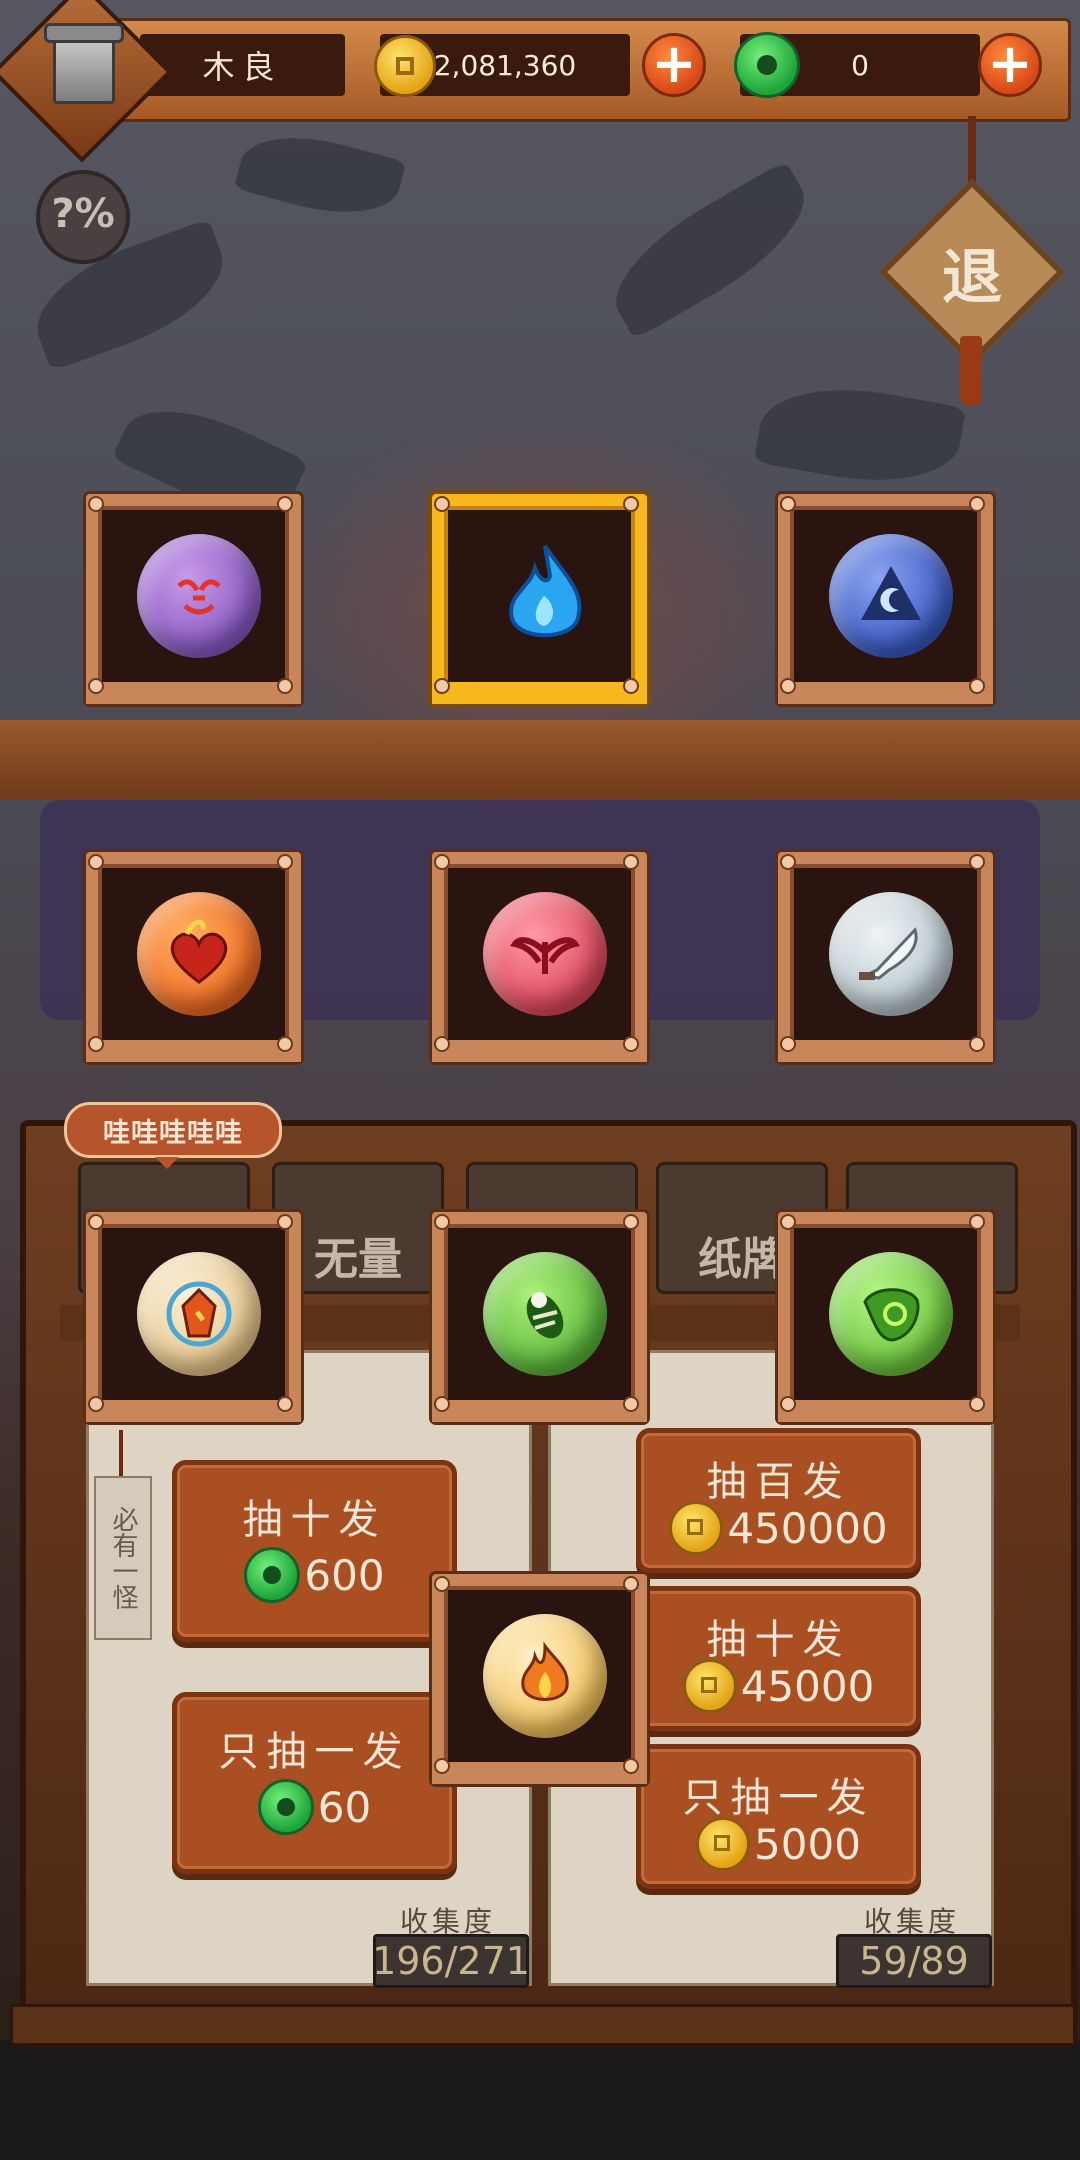 The image size is (1080, 2160). Describe the element at coordinates (451, 1961) in the screenshot. I see `left-collection-value: 196/271` at that location.